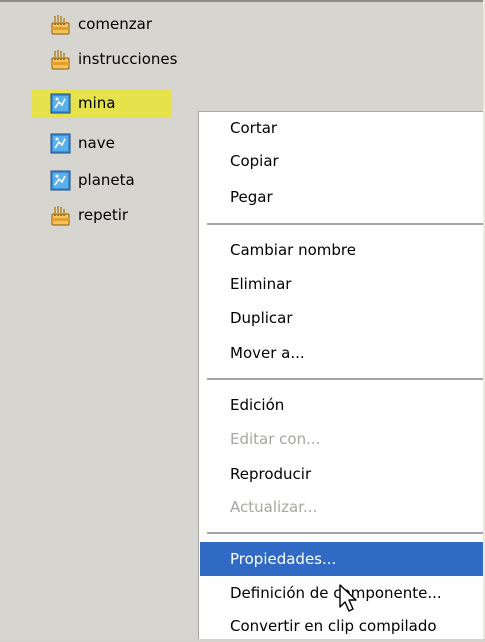 Image resolution: width=485 pixels, height=642 pixels. I want to click on tree-item-nave: nave, so click(82, 143).